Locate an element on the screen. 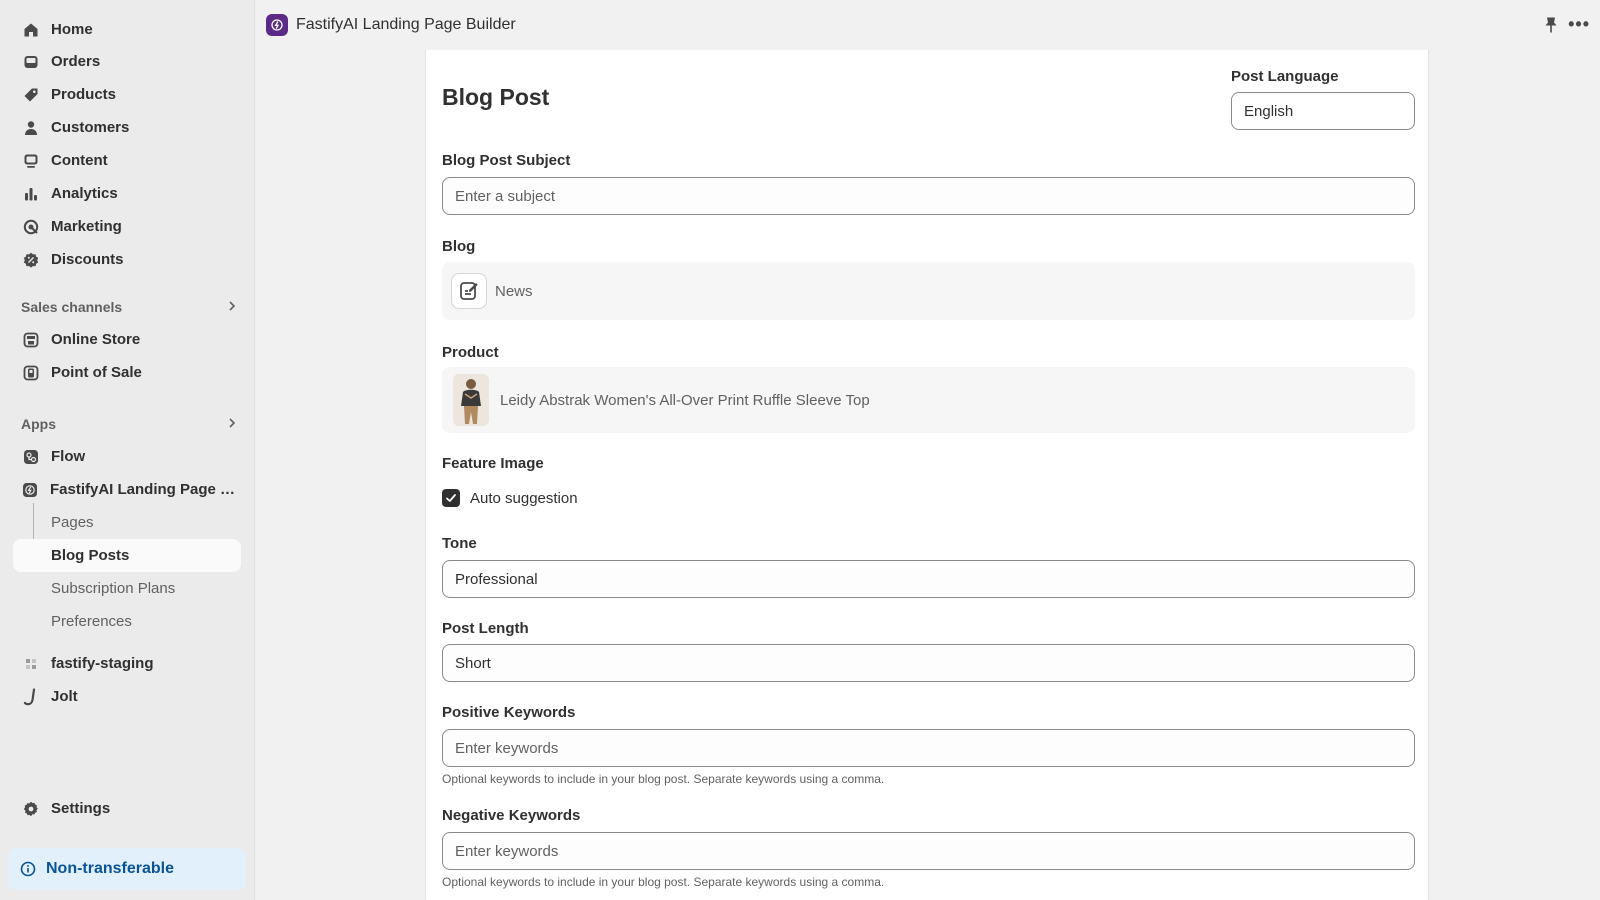 The width and height of the screenshot is (1600, 900). feature-image-label: Feature Image is located at coordinates (493, 463).